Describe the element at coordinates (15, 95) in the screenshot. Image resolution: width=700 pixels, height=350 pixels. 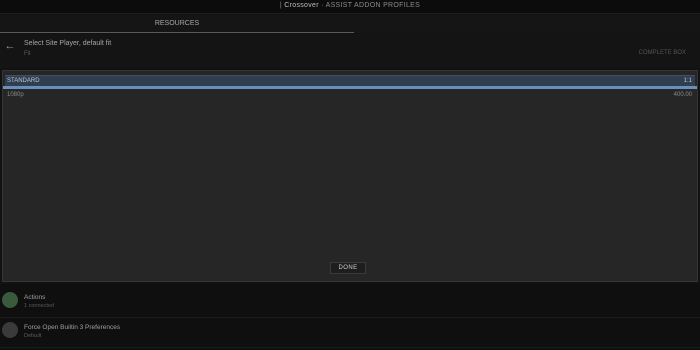
I see `list-item-label: 1080p` at that location.